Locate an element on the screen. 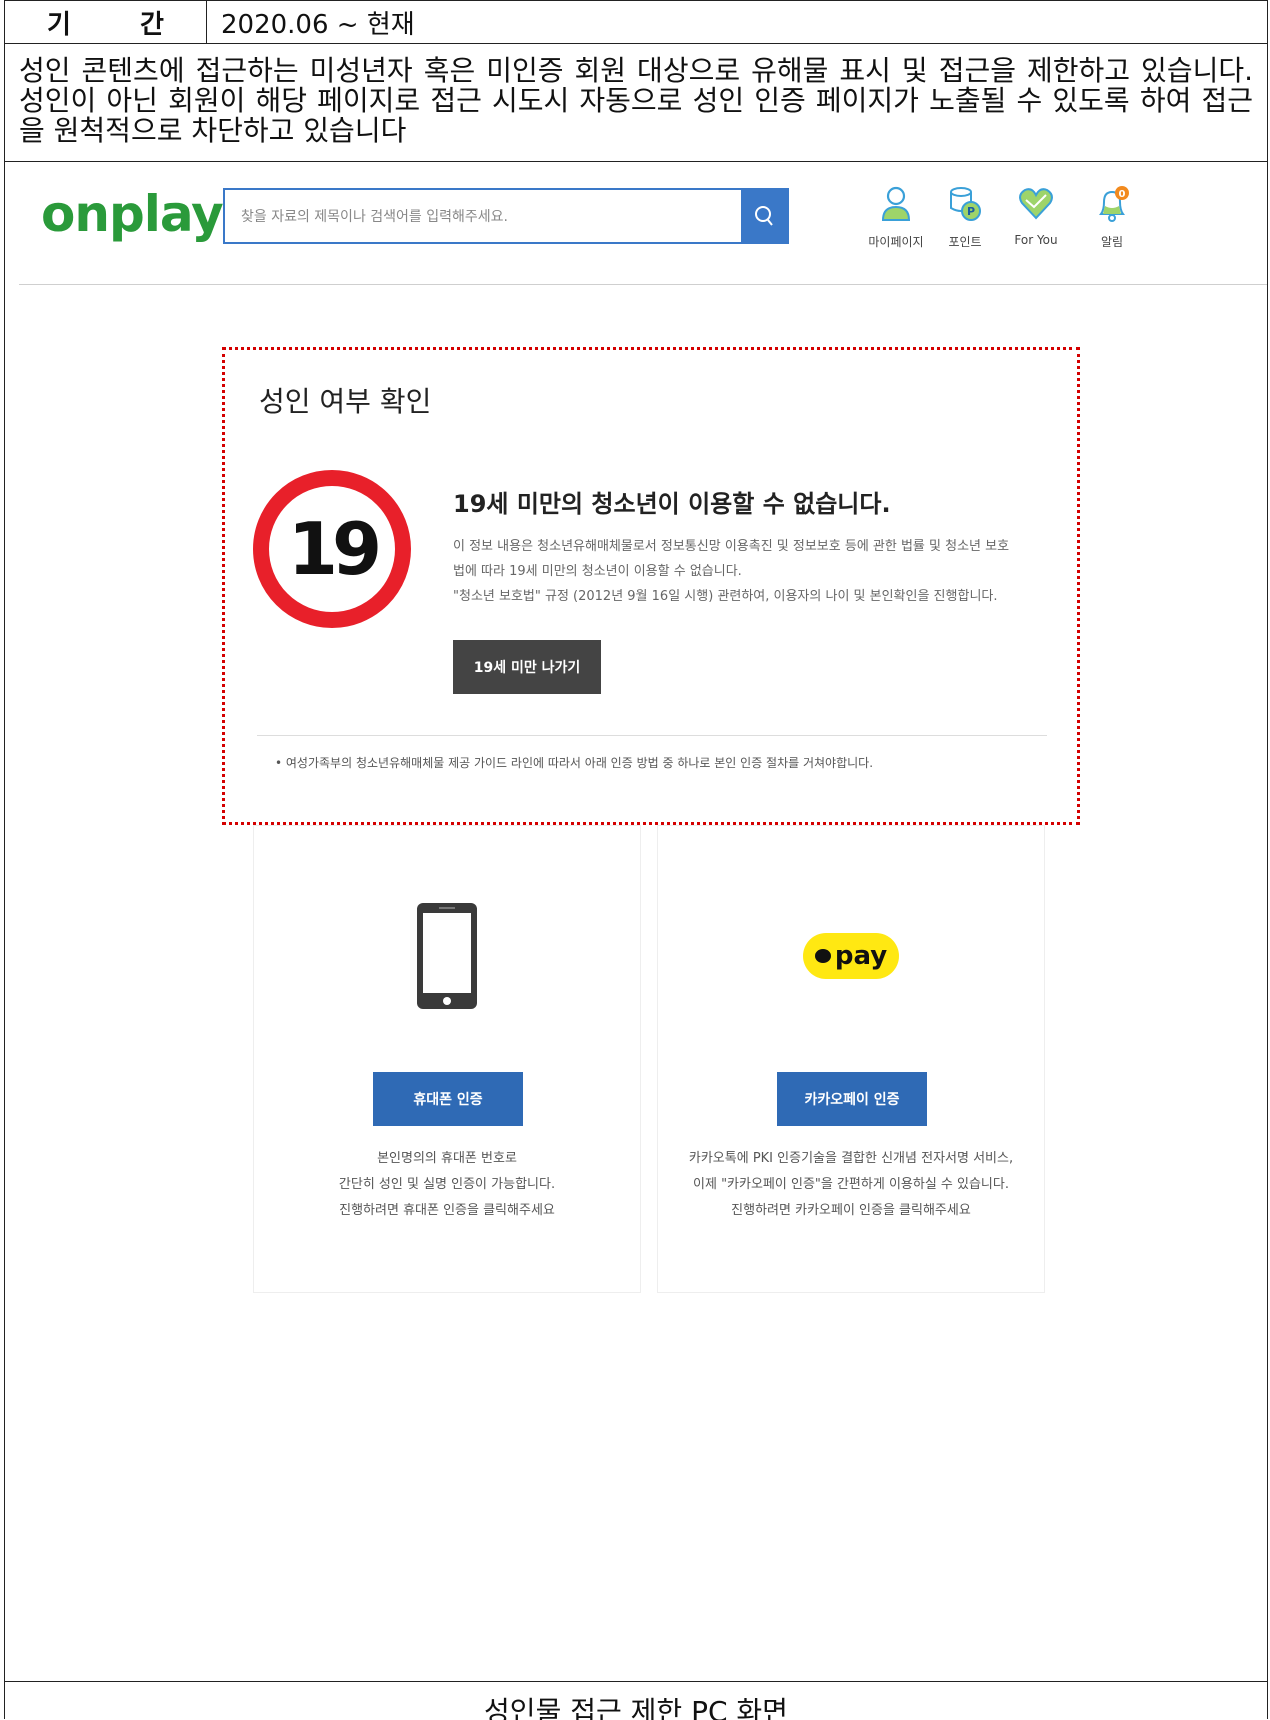  kakaopay-auth-button: 카카오페이 인증 is located at coordinates (852, 1099).